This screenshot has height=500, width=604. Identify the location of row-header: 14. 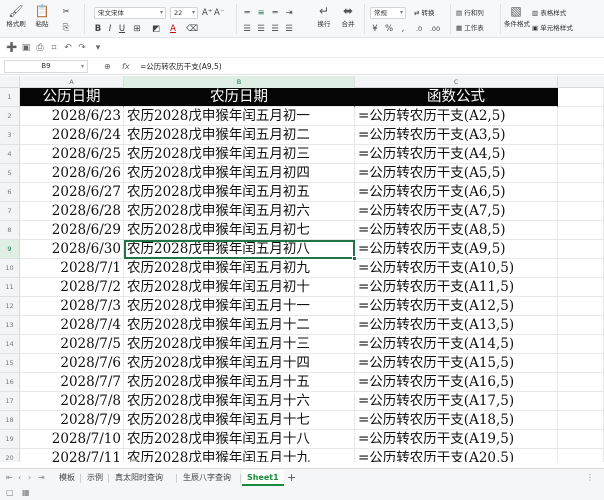
(10, 344).